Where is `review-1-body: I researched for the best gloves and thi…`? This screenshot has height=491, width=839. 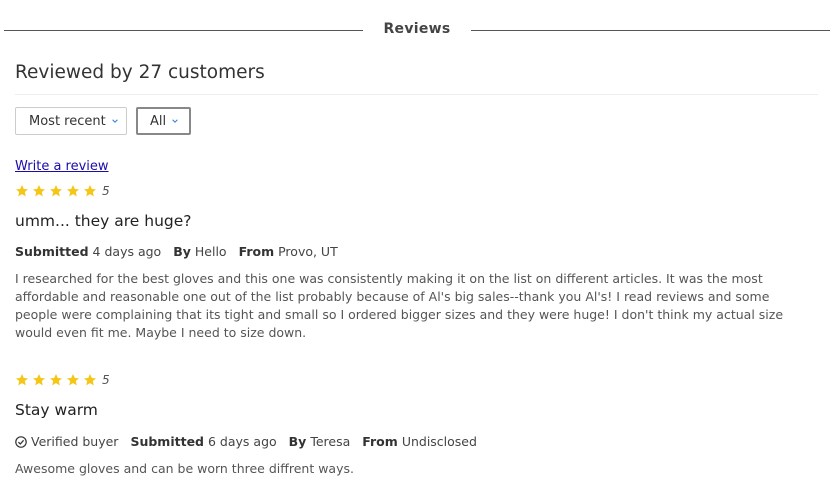
review-1-body: I researched for the best gloves and thi… is located at coordinates (399, 305).